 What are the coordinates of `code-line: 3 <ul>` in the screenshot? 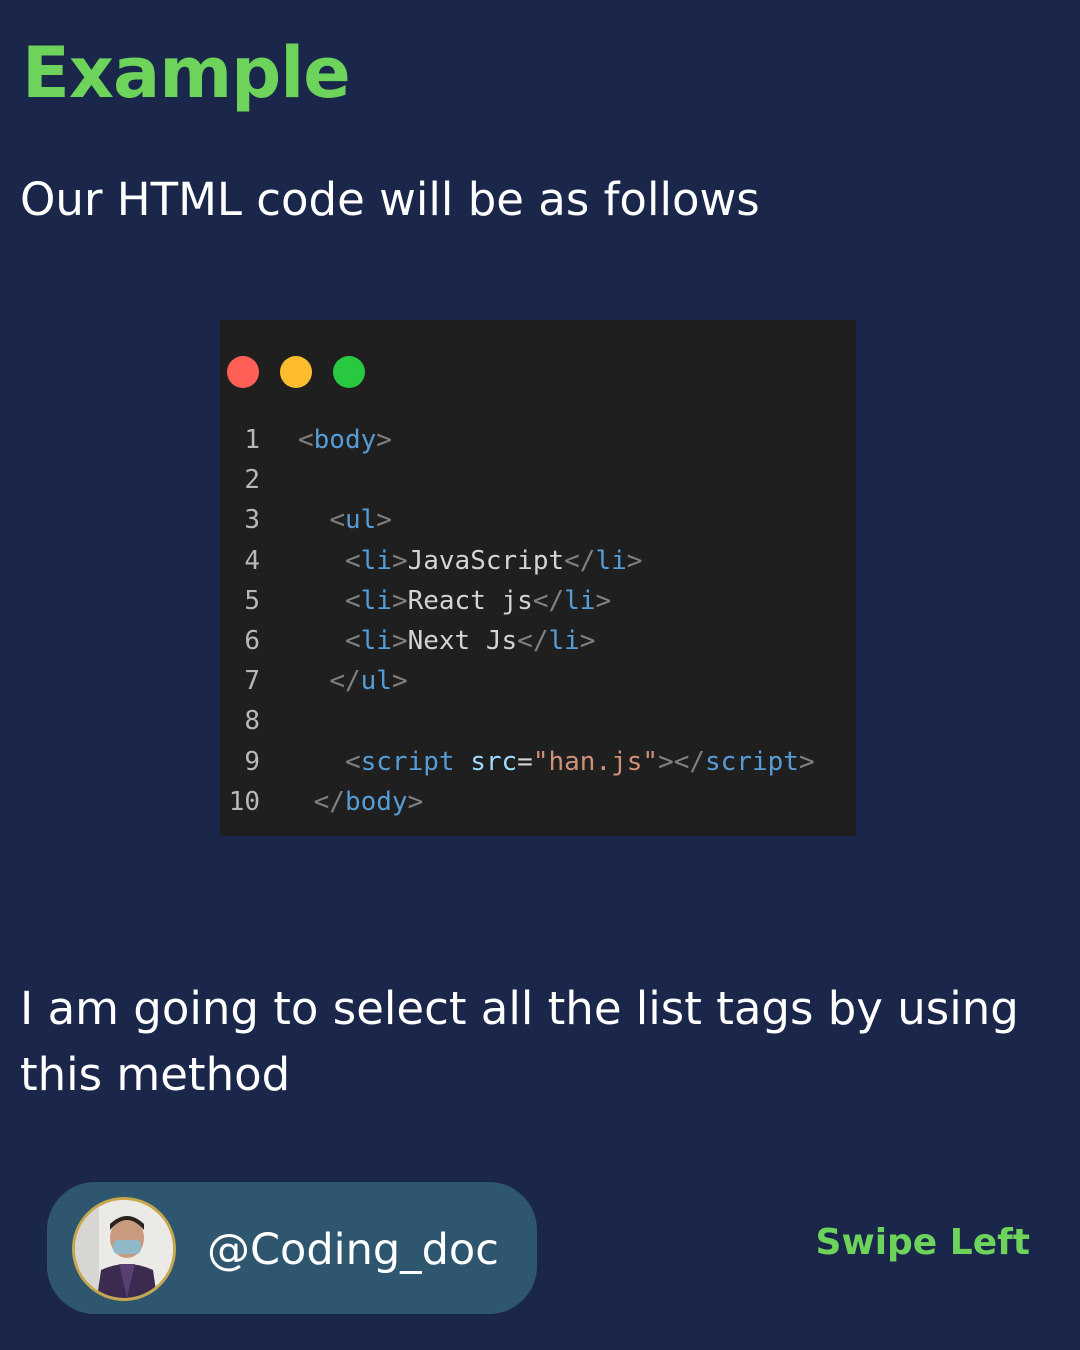 It's located at (538, 520).